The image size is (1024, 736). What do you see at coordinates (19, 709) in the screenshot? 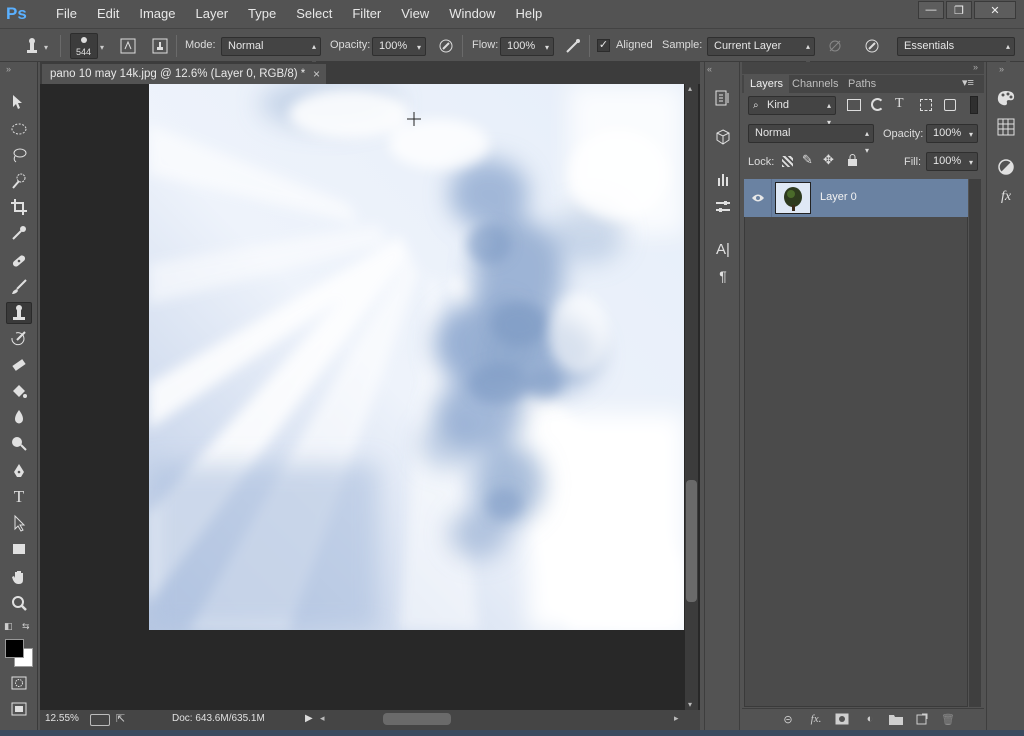
I see `screen-mode-icon` at bounding box center [19, 709].